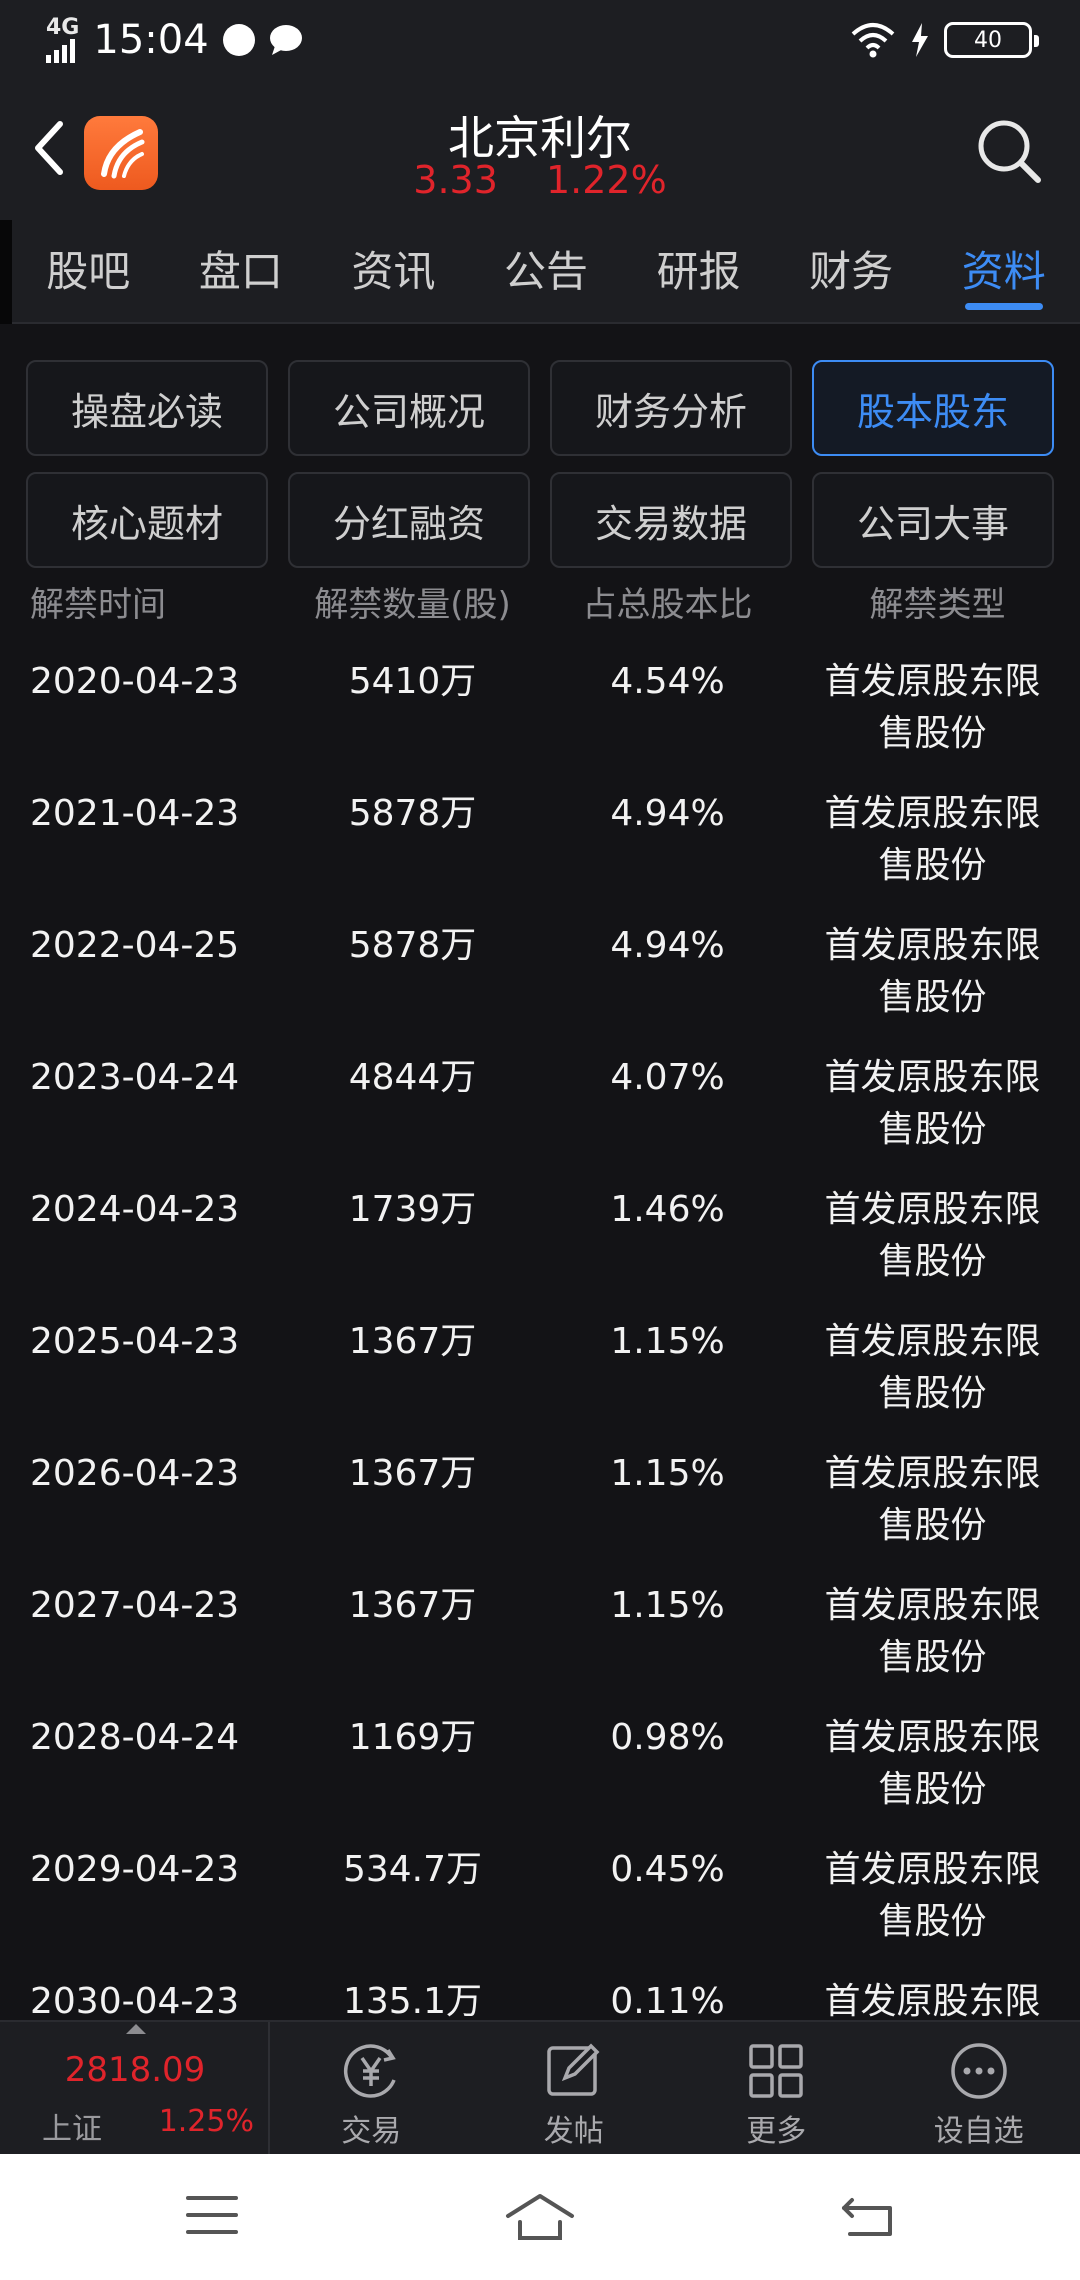  Describe the element at coordinates (698, 271) in the screenshot. I see `tab-research: 研报` at that location.